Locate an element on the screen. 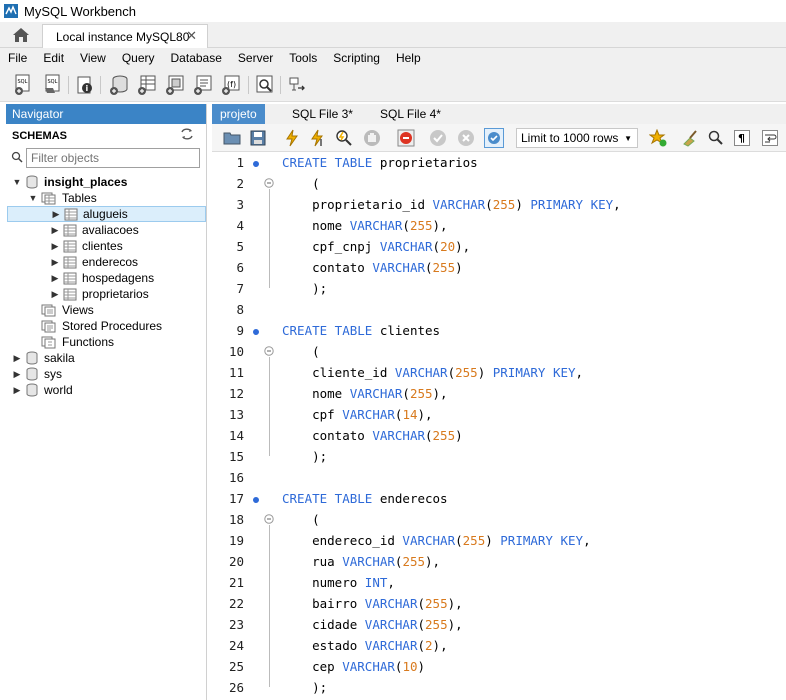 The height and width of the screenshot is (700, 786). menu-tools: Tools is located at coordinates (303, 58).